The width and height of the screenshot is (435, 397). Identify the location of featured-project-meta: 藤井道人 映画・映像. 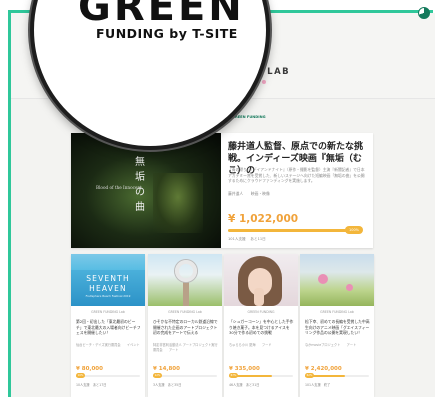
(249, 193).